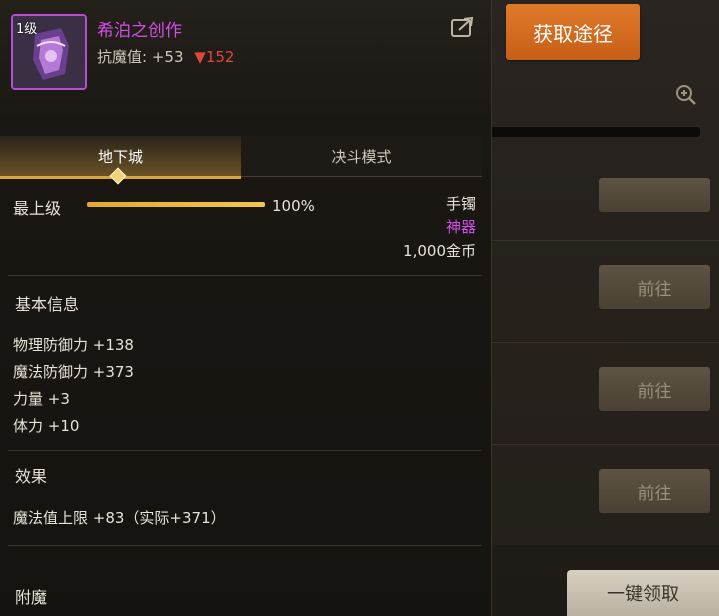 The height and width of the screenshot is (616, 719). I want to click on upgrade-percent: 100%, so click(293, 206).